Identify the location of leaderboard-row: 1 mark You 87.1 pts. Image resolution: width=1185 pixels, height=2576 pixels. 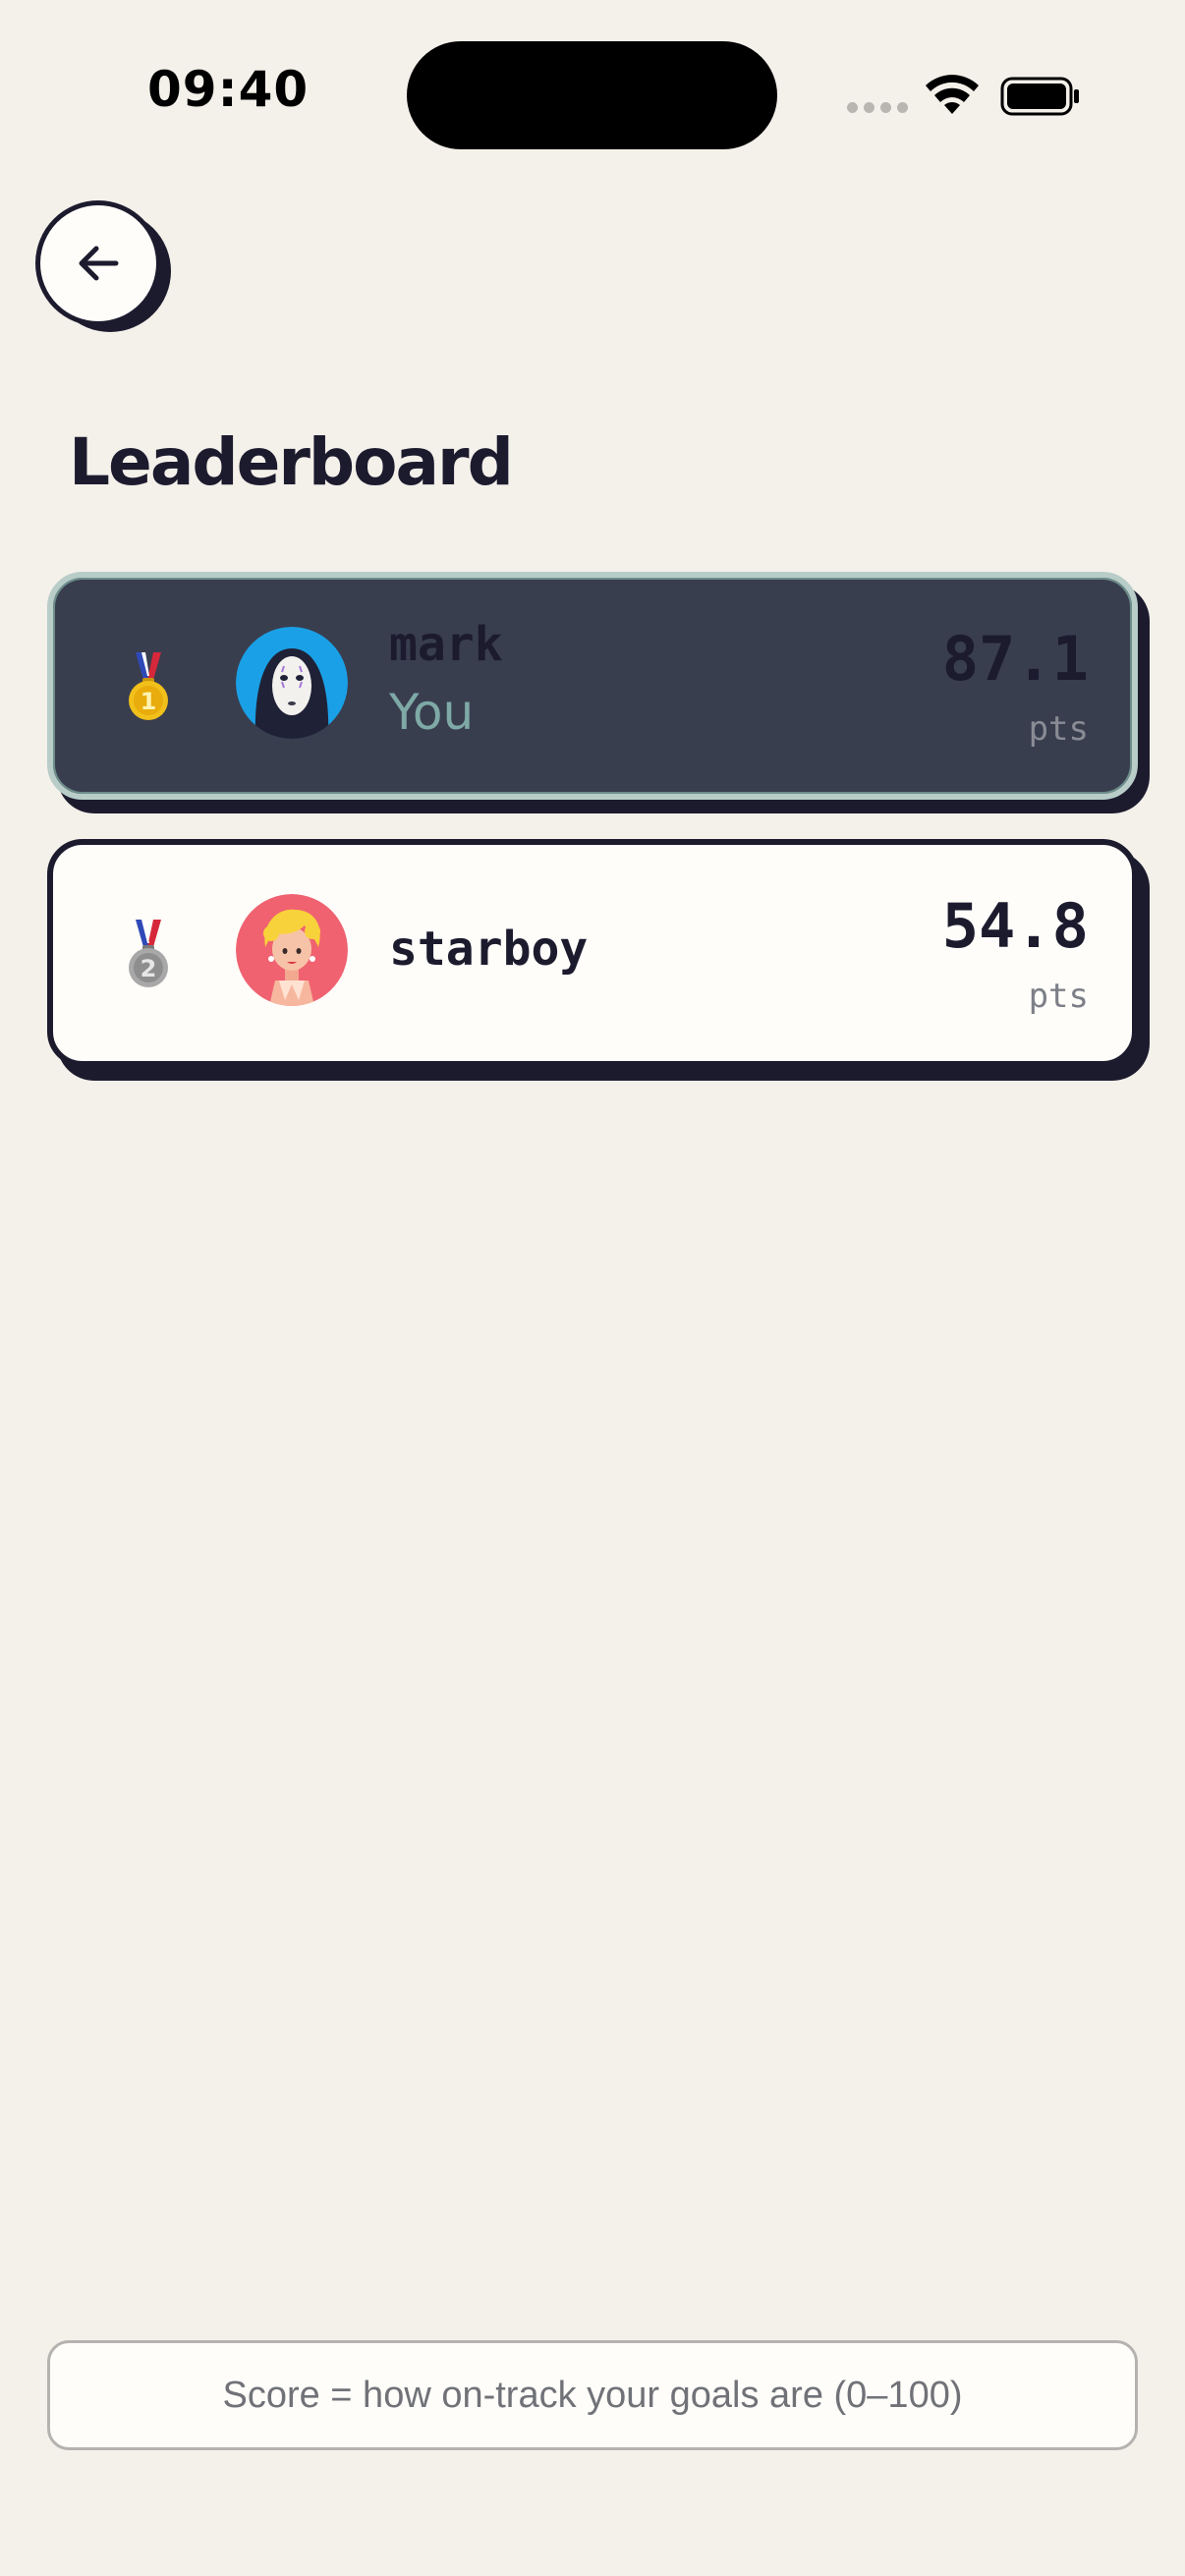
(598, 692).